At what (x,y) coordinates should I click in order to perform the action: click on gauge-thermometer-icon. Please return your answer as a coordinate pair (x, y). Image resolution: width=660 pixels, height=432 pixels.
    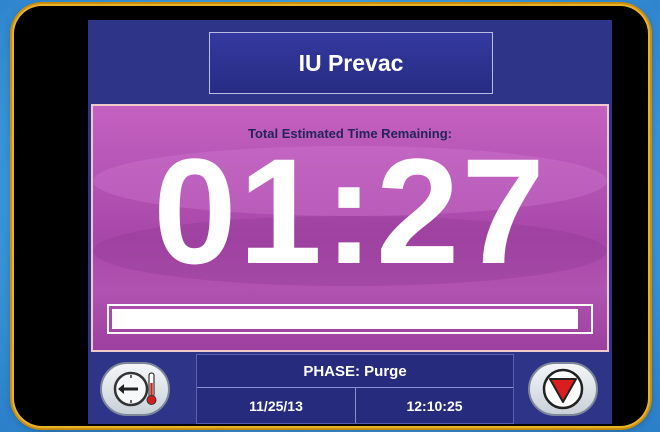
    Looking at the image, I should click on (135, 389).